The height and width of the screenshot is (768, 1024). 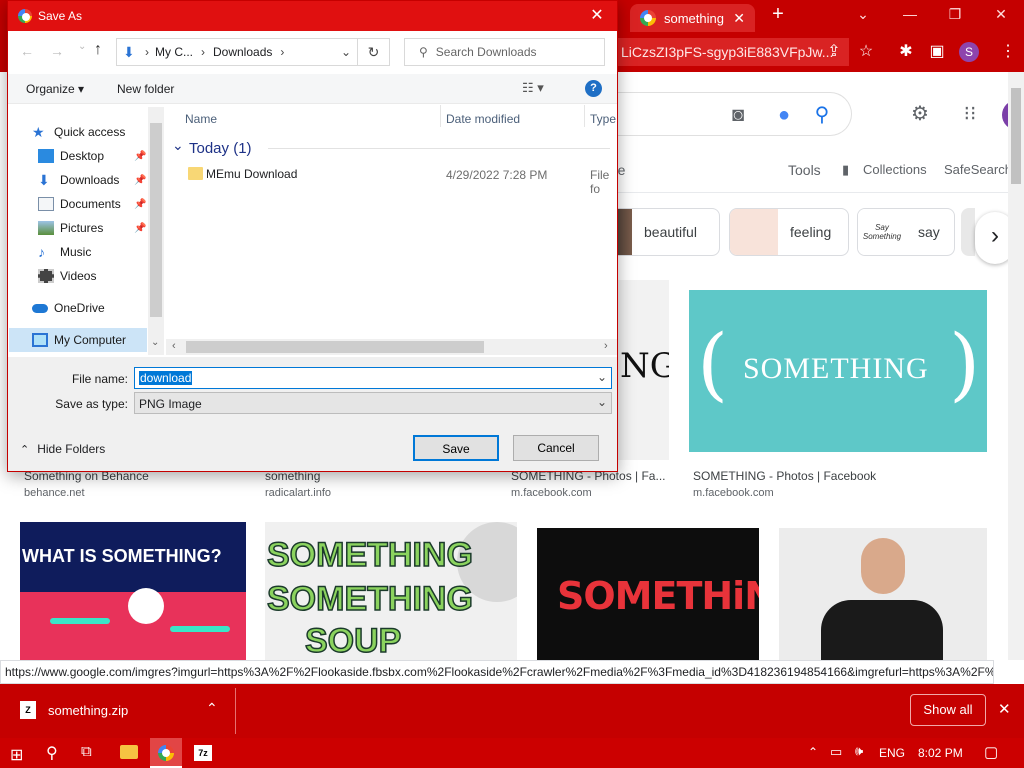 I want to click on volume-icon: 🕪, so click(x=859, y=751).